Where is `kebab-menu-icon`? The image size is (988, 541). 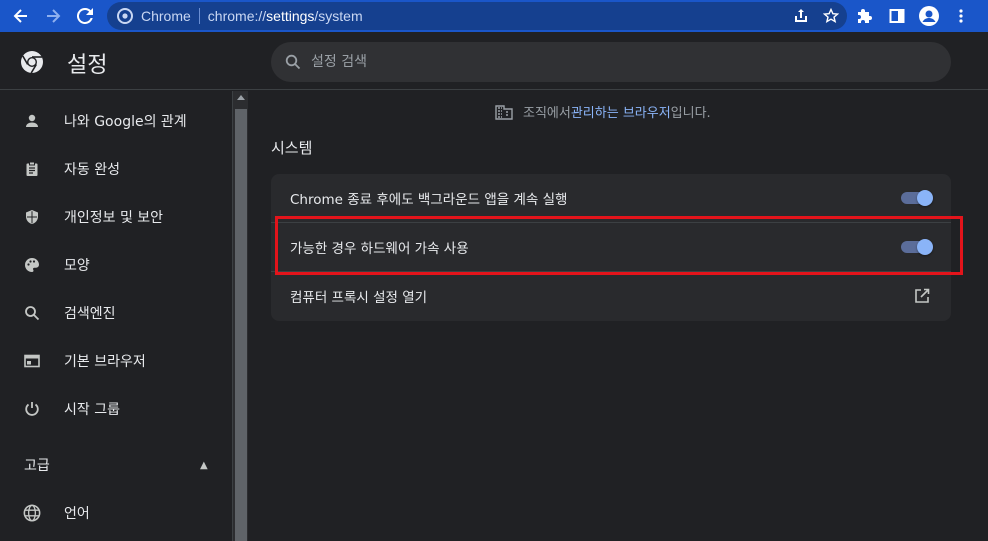 kebab-menu-icon is located at coordinates (961, 16).